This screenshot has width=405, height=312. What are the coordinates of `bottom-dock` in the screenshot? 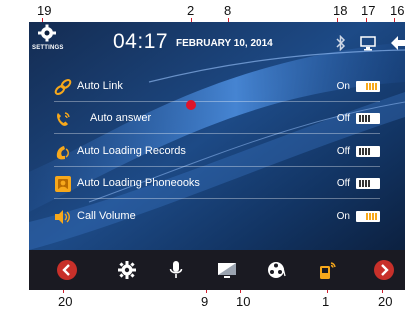 It's located at (217, 270).